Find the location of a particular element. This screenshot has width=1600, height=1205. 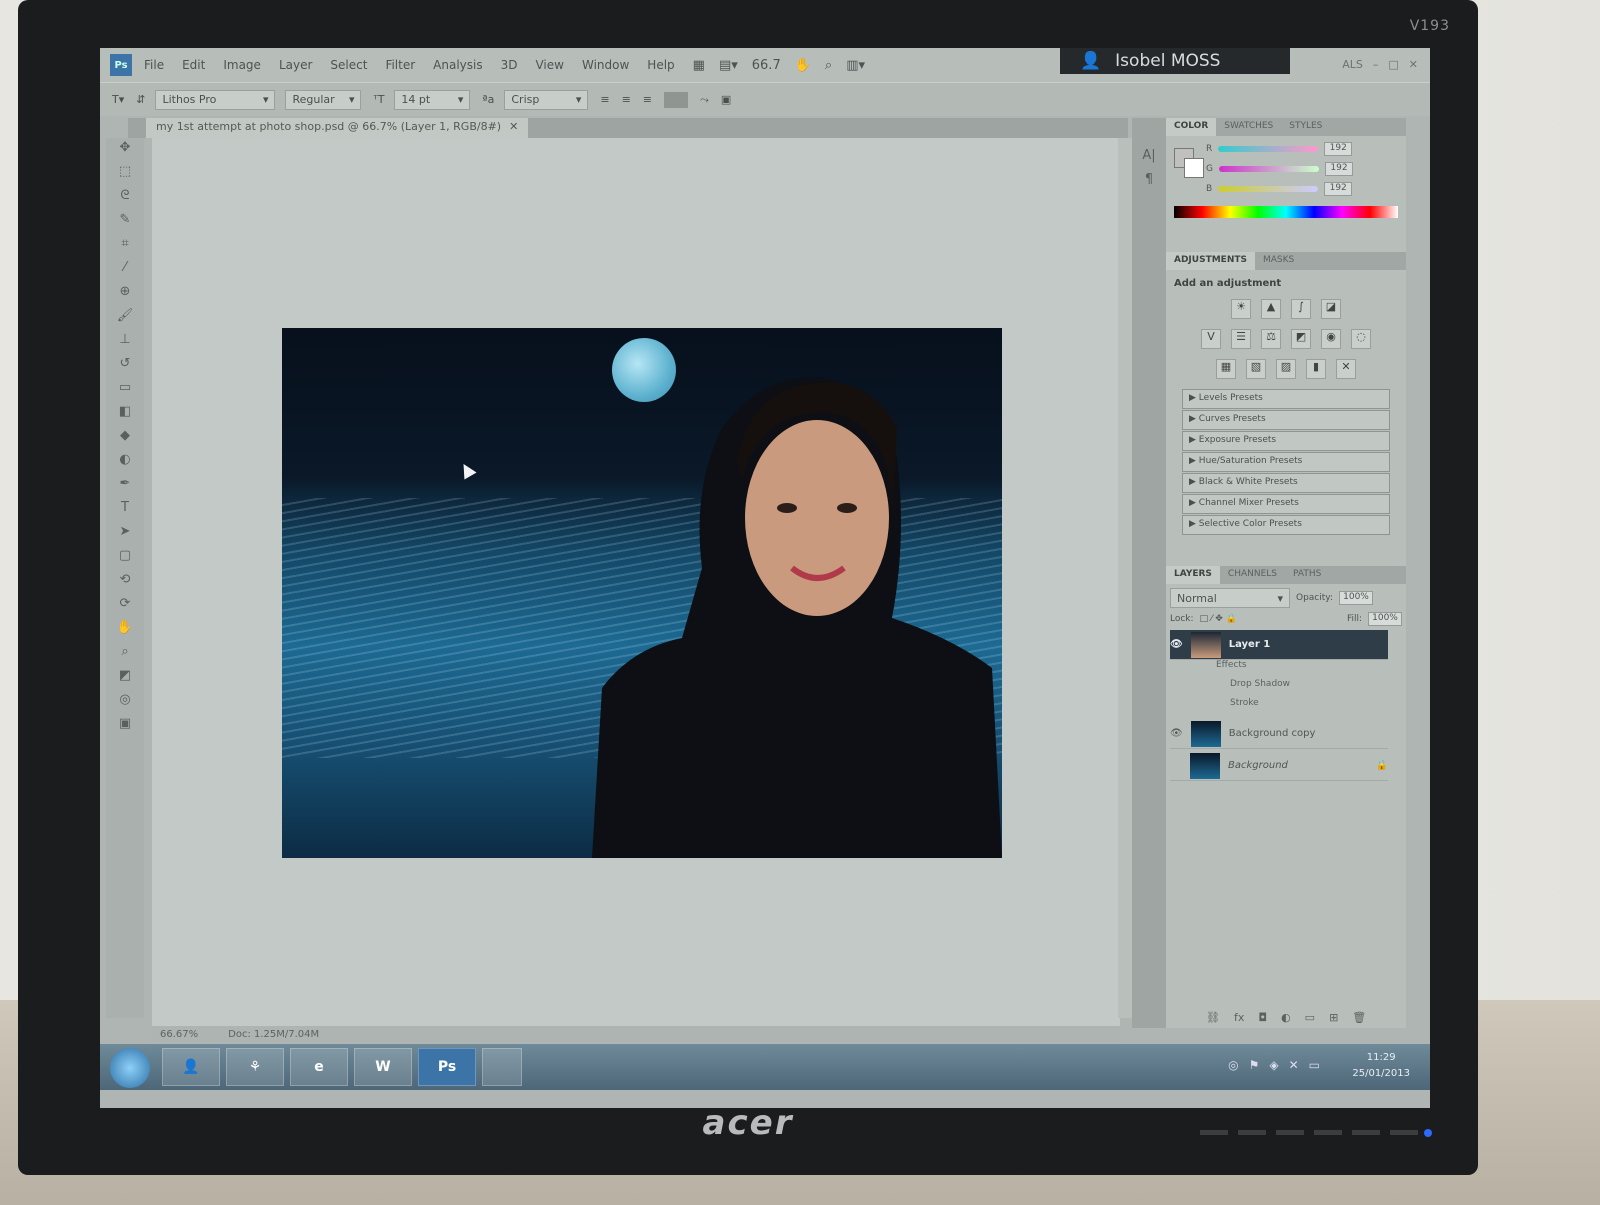

green-value: 192 is located at coordinates (1338, 169).